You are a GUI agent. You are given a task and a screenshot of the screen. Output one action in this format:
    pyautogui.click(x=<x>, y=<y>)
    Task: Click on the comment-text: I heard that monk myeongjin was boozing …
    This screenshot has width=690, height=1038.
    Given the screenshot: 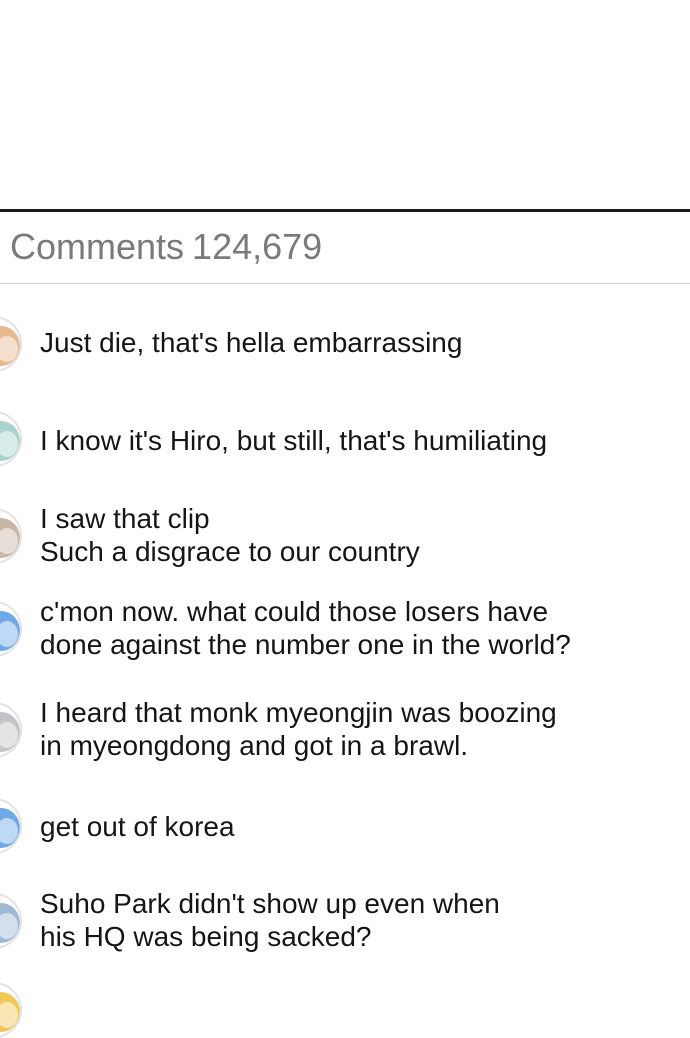 What is the action you would take?
    pyautogui.click(x=350, y=729)
    